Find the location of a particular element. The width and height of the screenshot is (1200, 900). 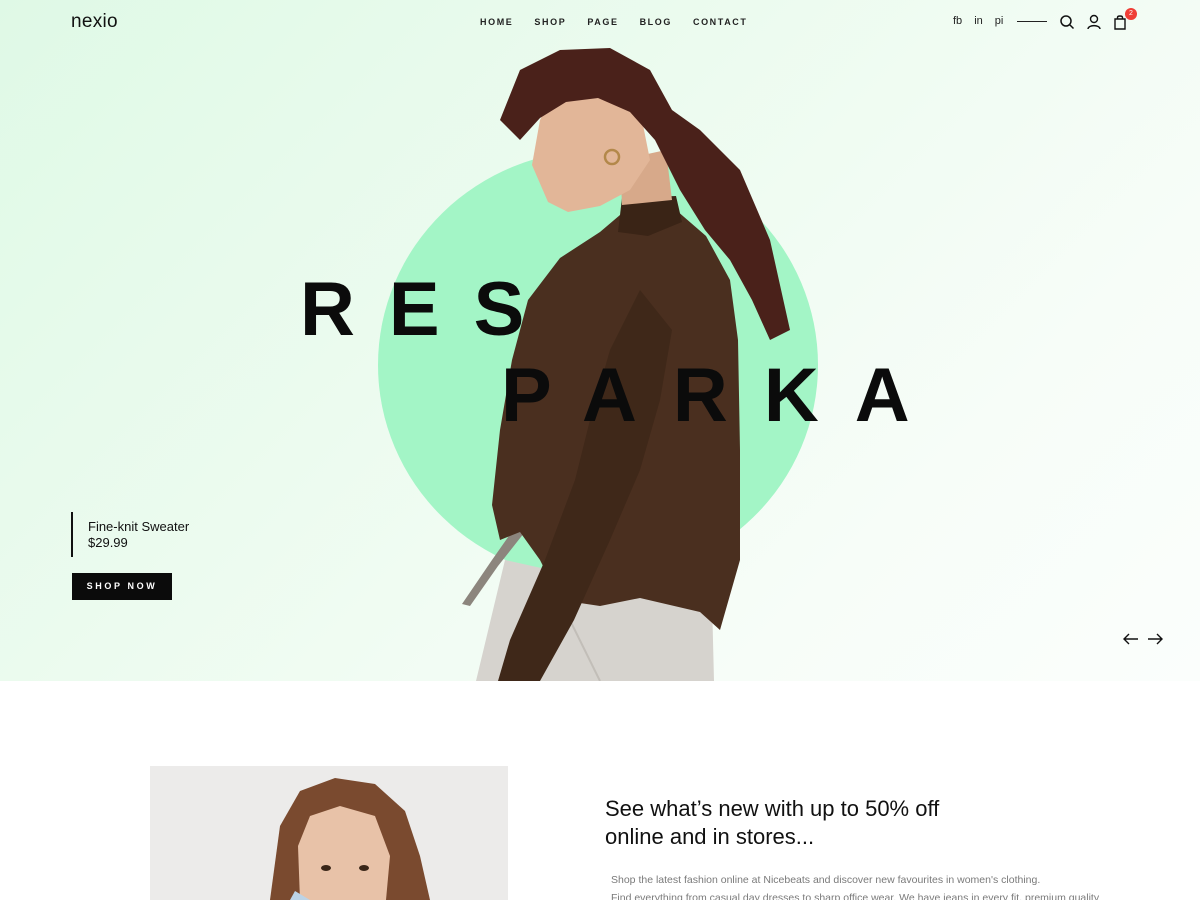

product-name: Fine-knit Sweater is located at coordinates (139, 526).